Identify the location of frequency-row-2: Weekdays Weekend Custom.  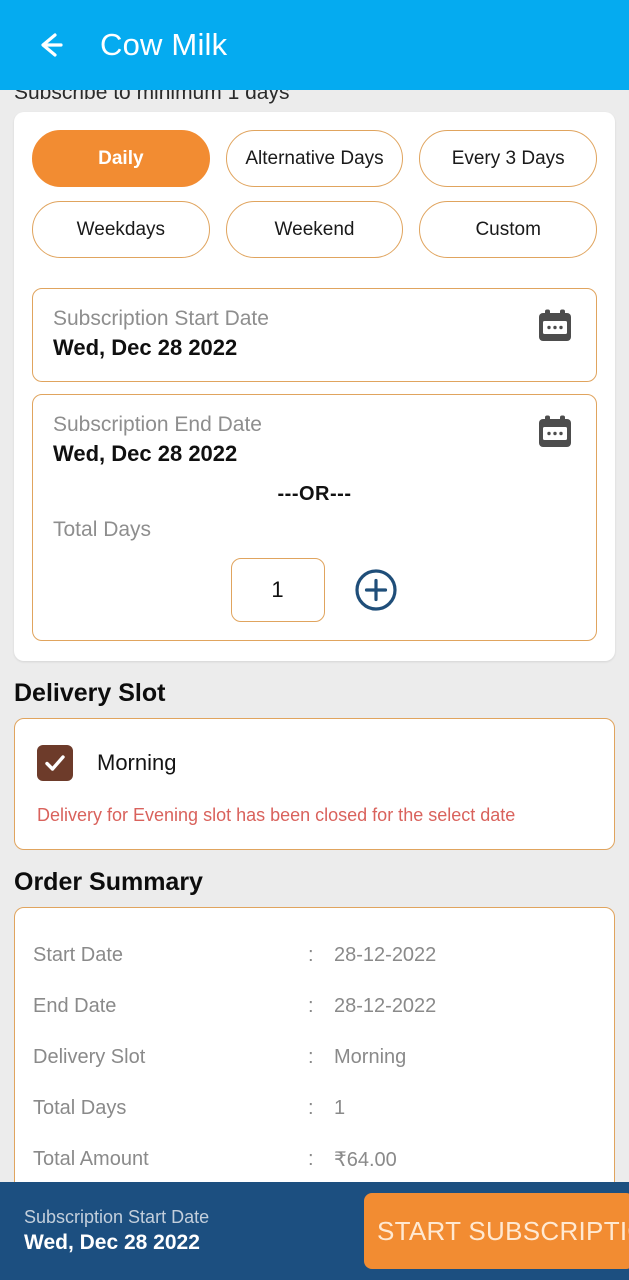
(315, 229).